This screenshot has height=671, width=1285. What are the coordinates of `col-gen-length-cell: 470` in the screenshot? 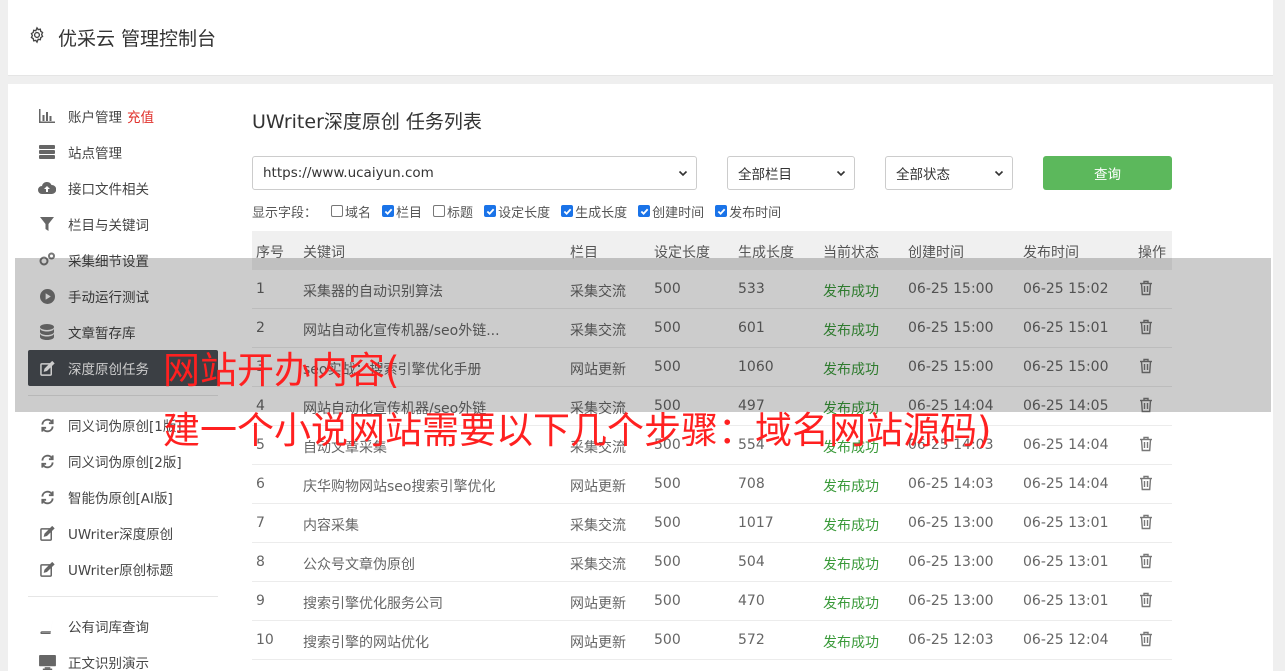 It's located at (751, 601).